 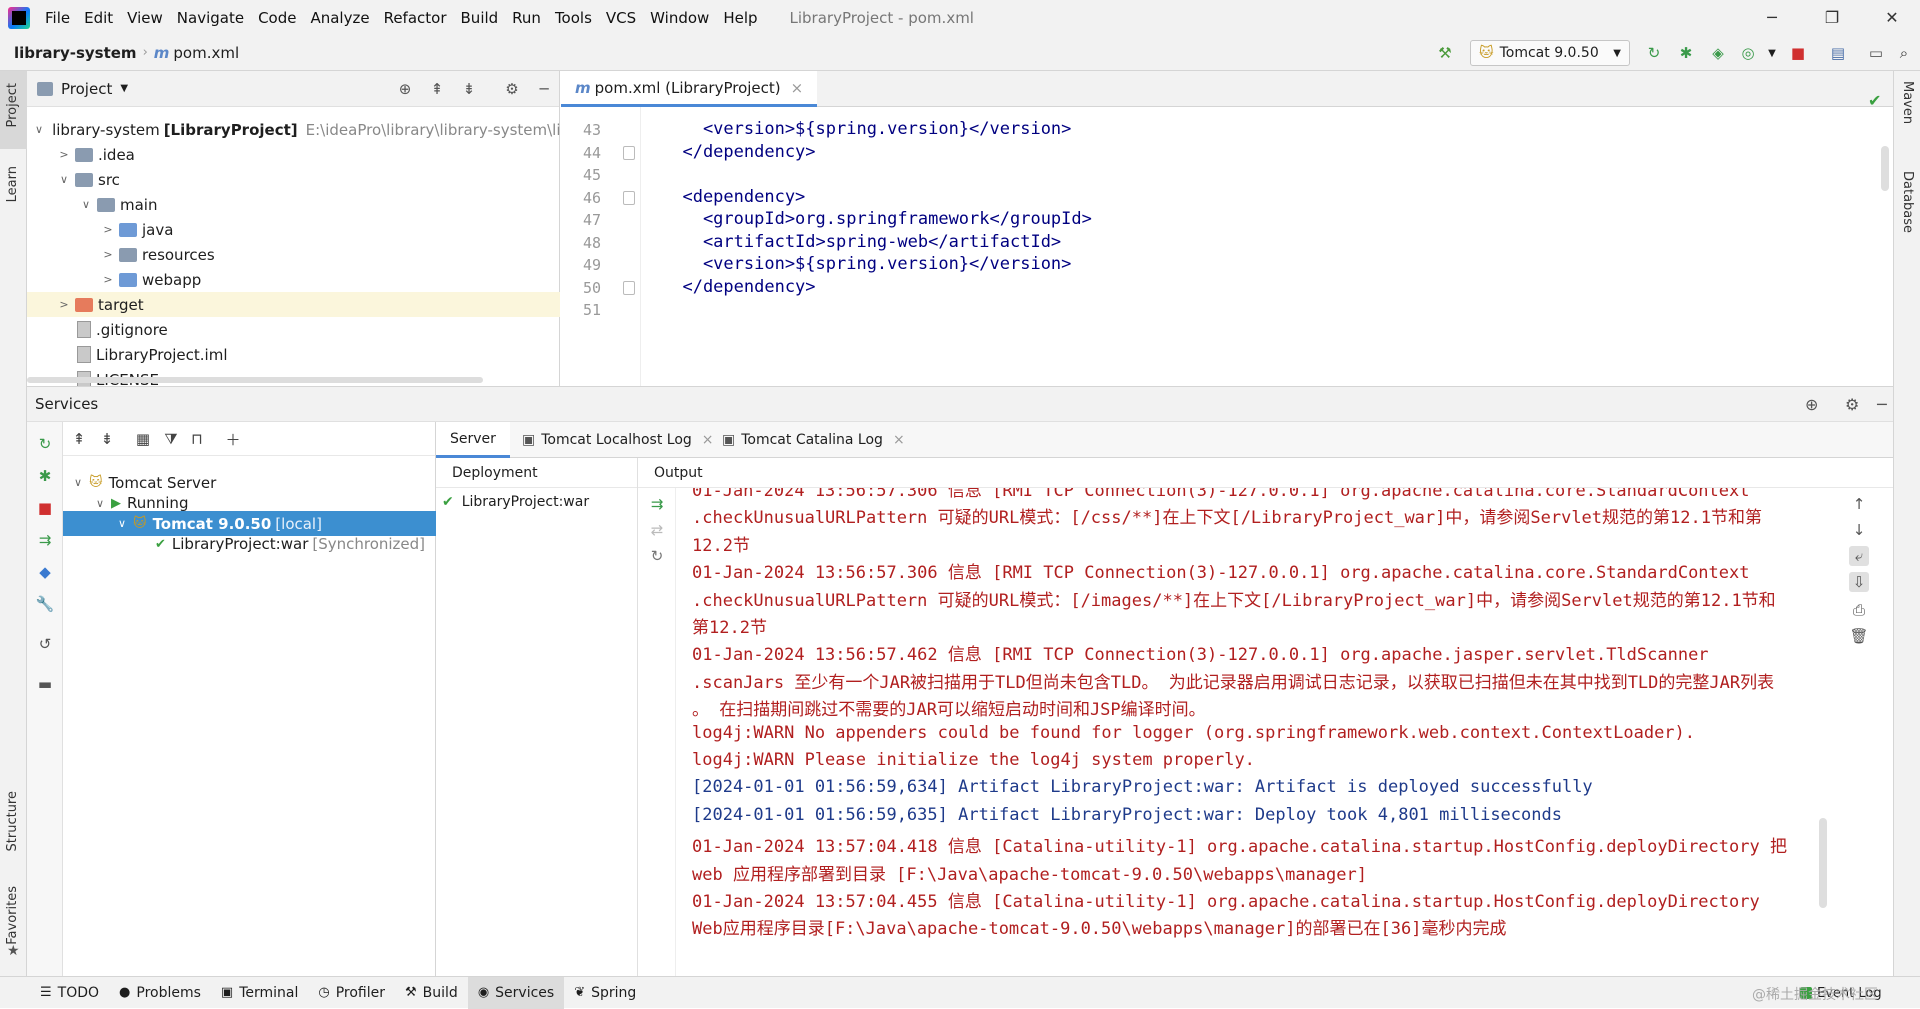 What do you see at coordinates (1772, 17) in the screenshot?
I see `minimize-button: ─` at bounding box center [1772, 17].